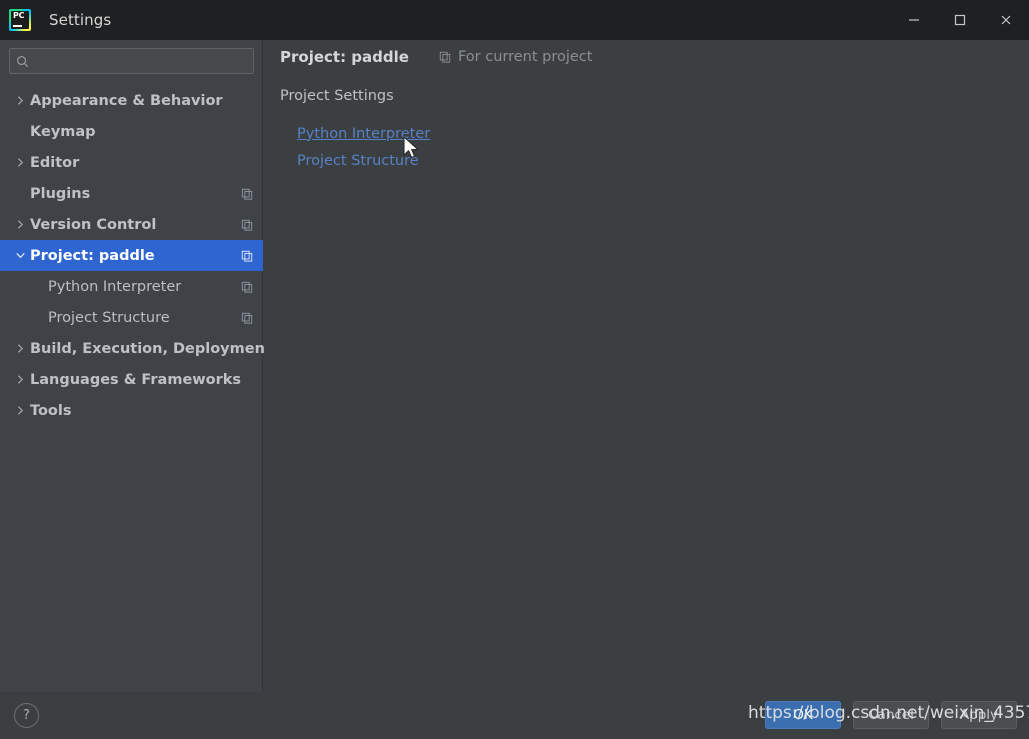 The height and width of the screenshot is (739, 1029). What do you see at coordinates (344, 57) in the screenshot?
I see `page-title: Project: paddle` at bounding box center [344, 57].